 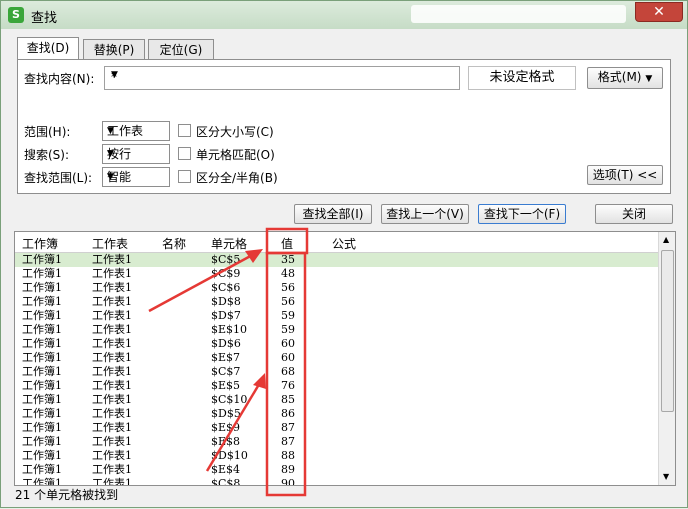 I want to click on cell-address: $D$10, so click(x=229, y=455).